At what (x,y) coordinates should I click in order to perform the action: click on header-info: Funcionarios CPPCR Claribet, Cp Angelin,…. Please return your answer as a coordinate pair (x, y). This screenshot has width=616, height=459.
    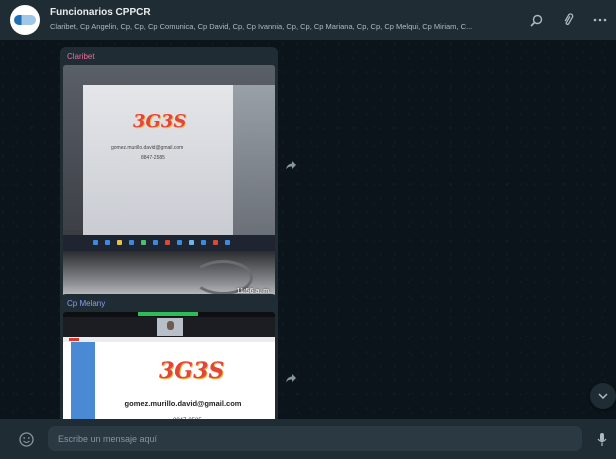
    Looking at the image, I should click on (285, 19).